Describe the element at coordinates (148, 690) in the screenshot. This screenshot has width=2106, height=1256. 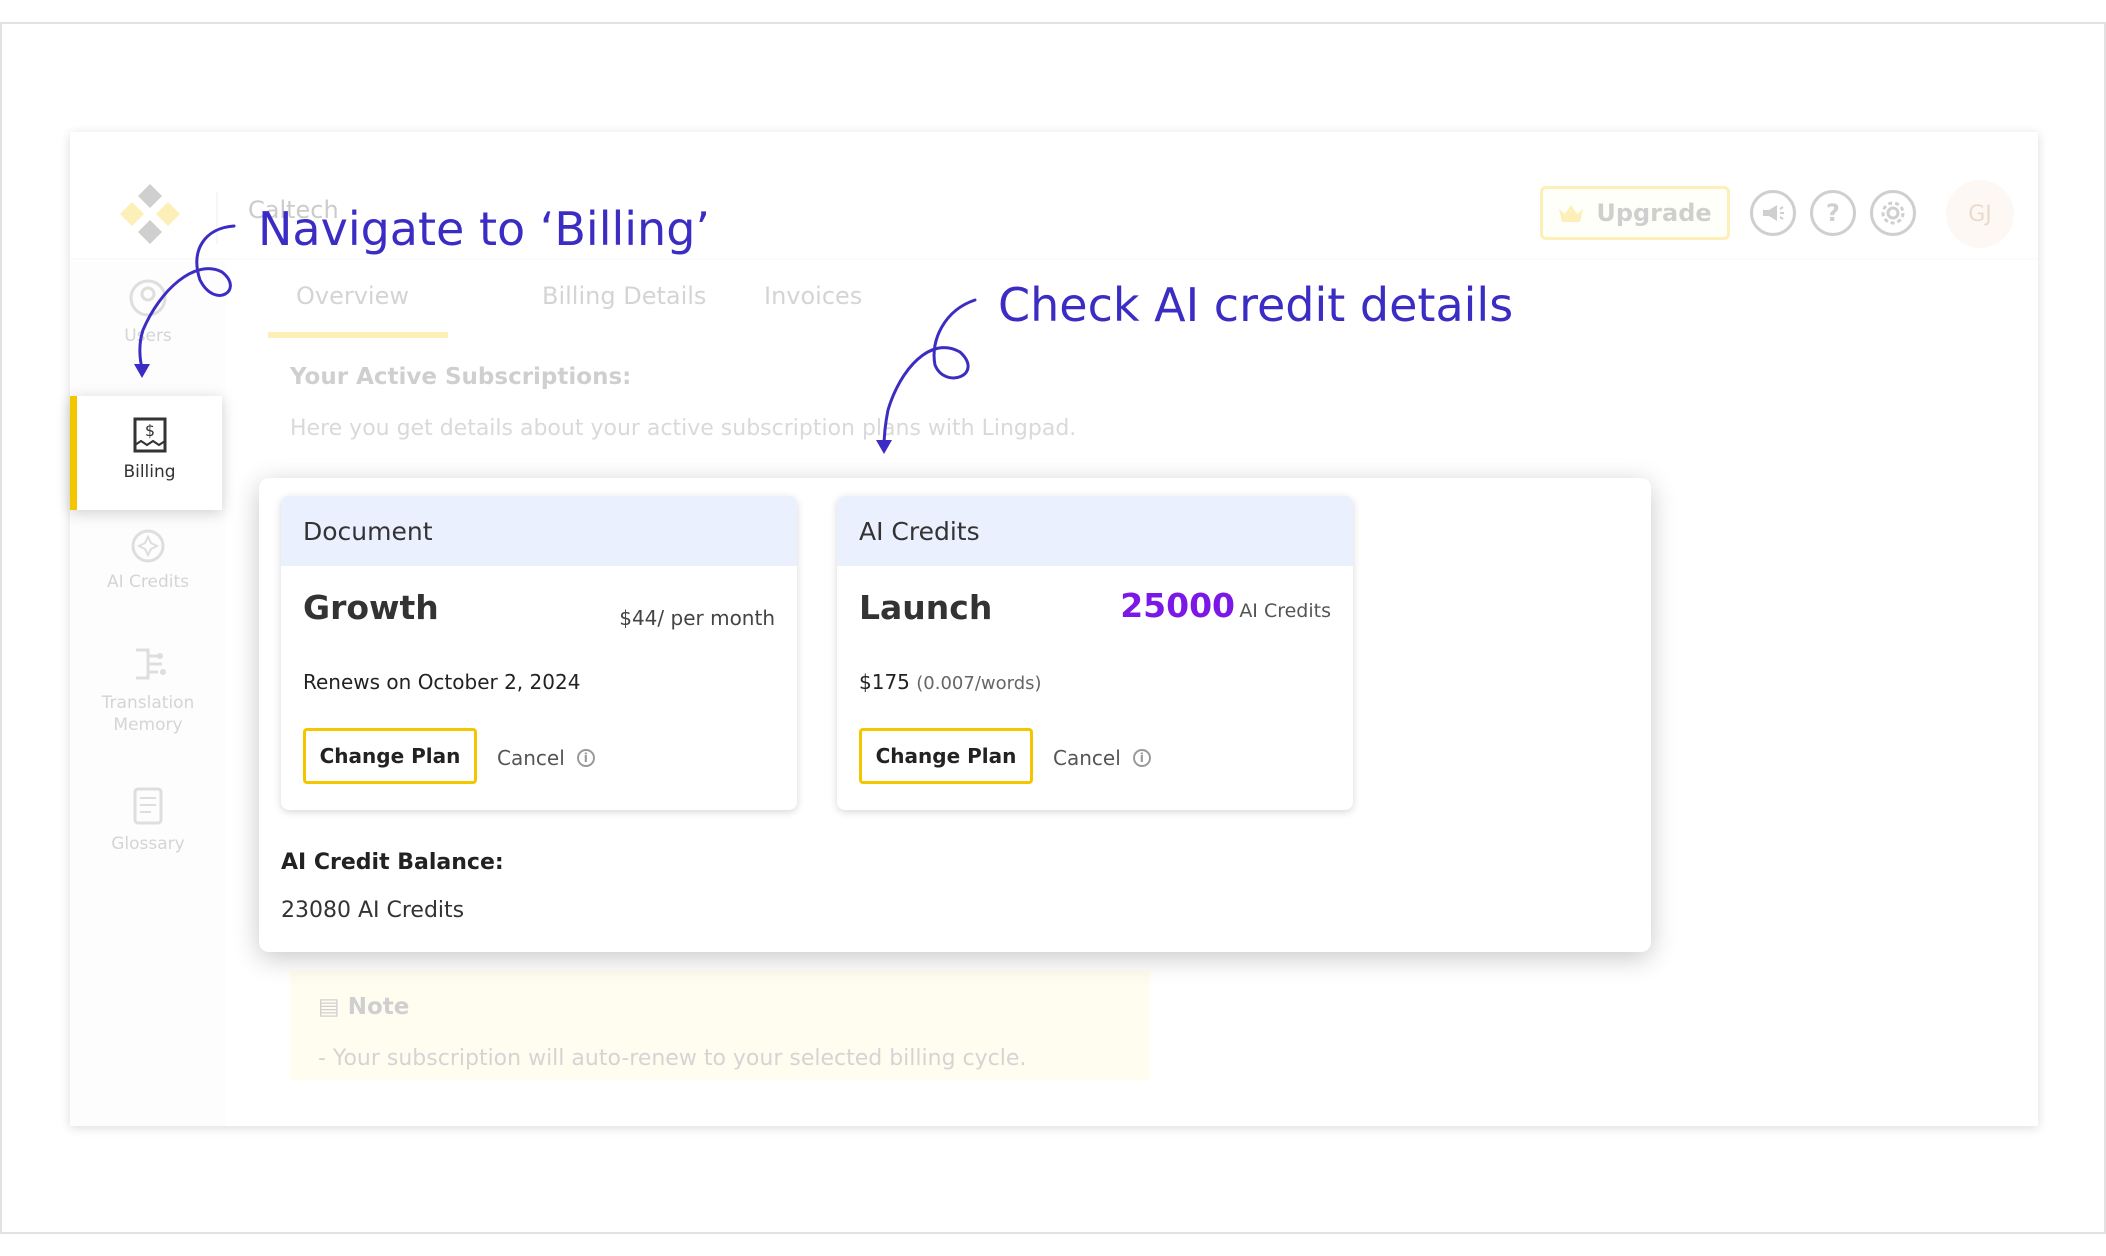
I see `sidebar-item-translation-memory: Translation Memory` at that location.